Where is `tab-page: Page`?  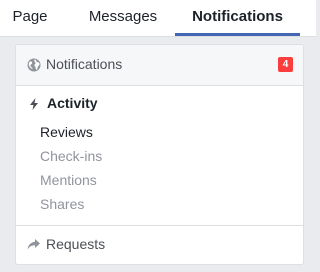
tab-page: Page is located at coordinates (30, 18).